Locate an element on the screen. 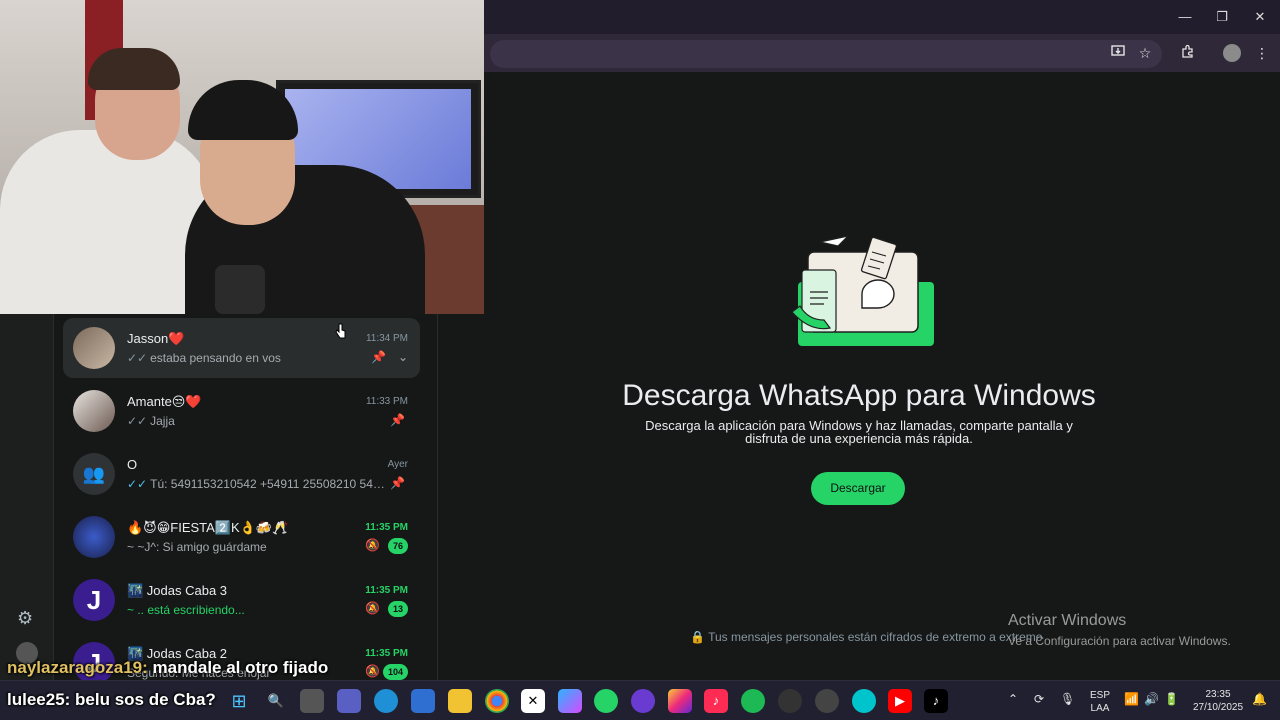 This screenshot has height=720, width=1280. install-app-icon is located at coordinates (1118, 53).